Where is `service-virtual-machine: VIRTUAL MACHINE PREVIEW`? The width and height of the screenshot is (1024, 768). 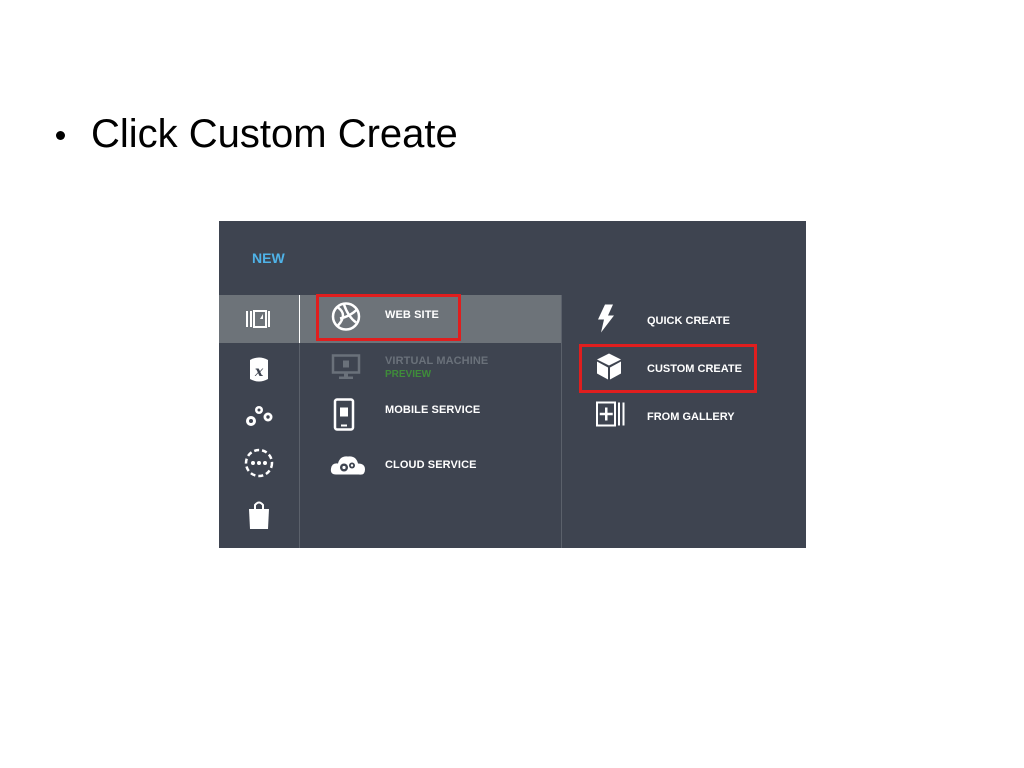 service-virtual-machine: VIRTUAL MACHINE PREVIEW is located at coordinates (430, 369).